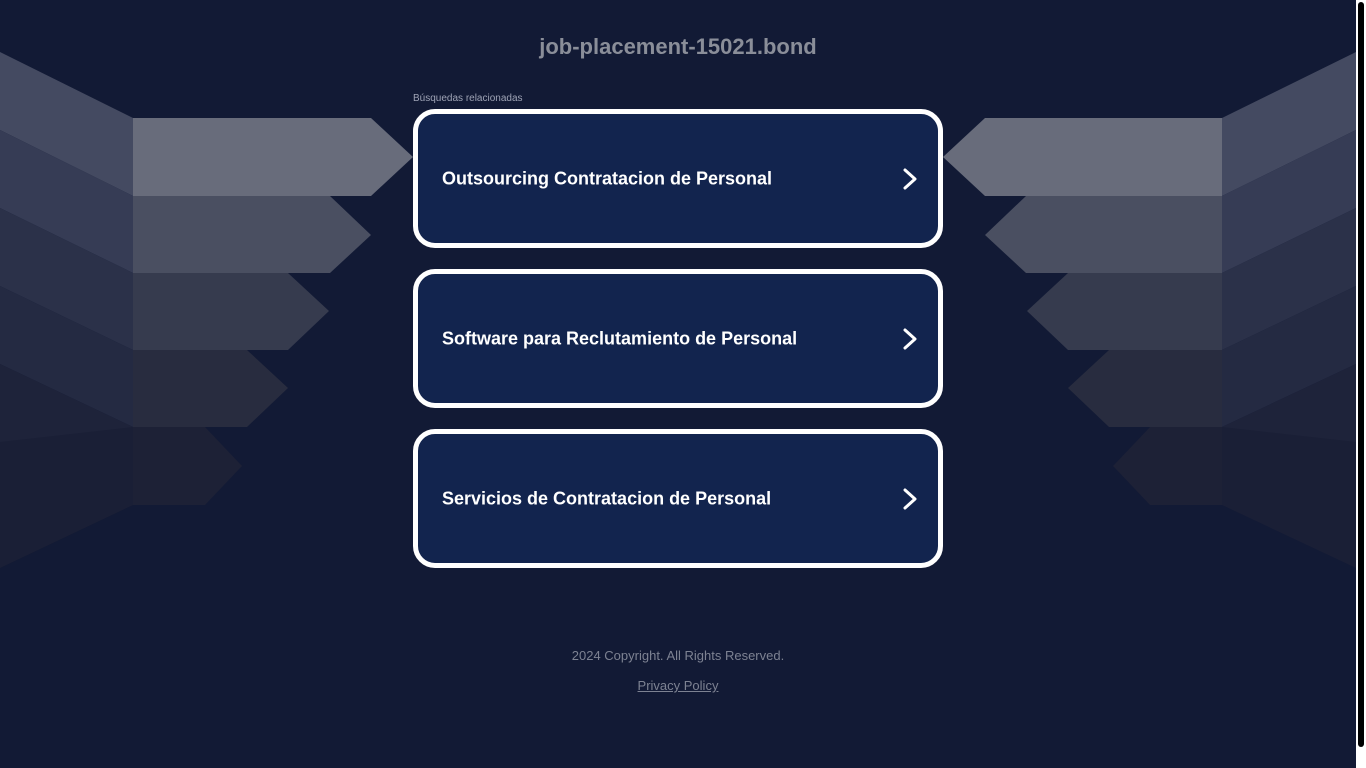 The image size is (1366, 768). Describe the element at coordinates (620, 338) in the screenshot. I see `related-search-link-label: Software para Reclutamiento de Personal` at that location.